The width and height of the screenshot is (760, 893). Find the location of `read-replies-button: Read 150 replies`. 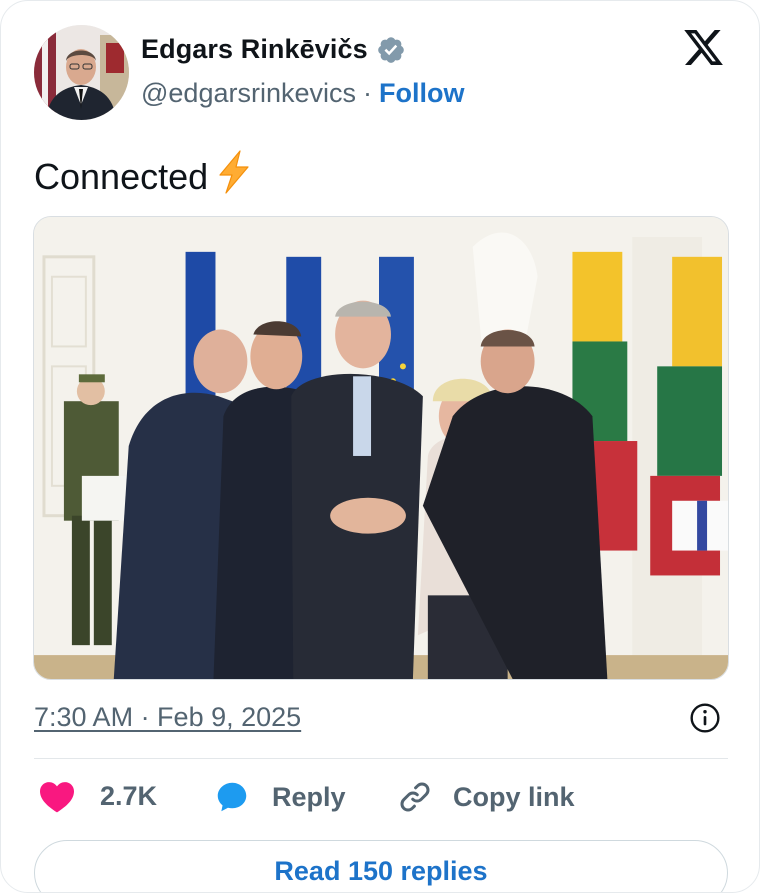

read-replies-button: Read 150 replies is located at coordinates (381, 866).